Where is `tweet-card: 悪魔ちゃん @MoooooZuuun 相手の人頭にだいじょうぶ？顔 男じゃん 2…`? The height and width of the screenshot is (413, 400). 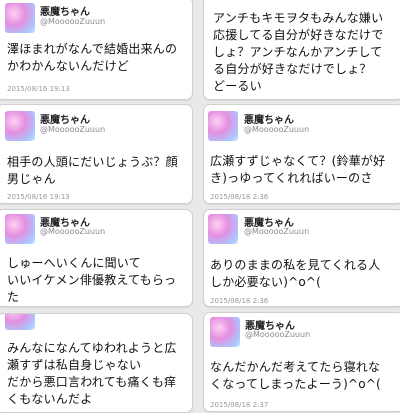 tweet-card: 悪魔ちゃん @MoooooZuuun 相手の人頭にだいじょうぶ？顔 男じゃん 2… is located at coordinates (96, 154).